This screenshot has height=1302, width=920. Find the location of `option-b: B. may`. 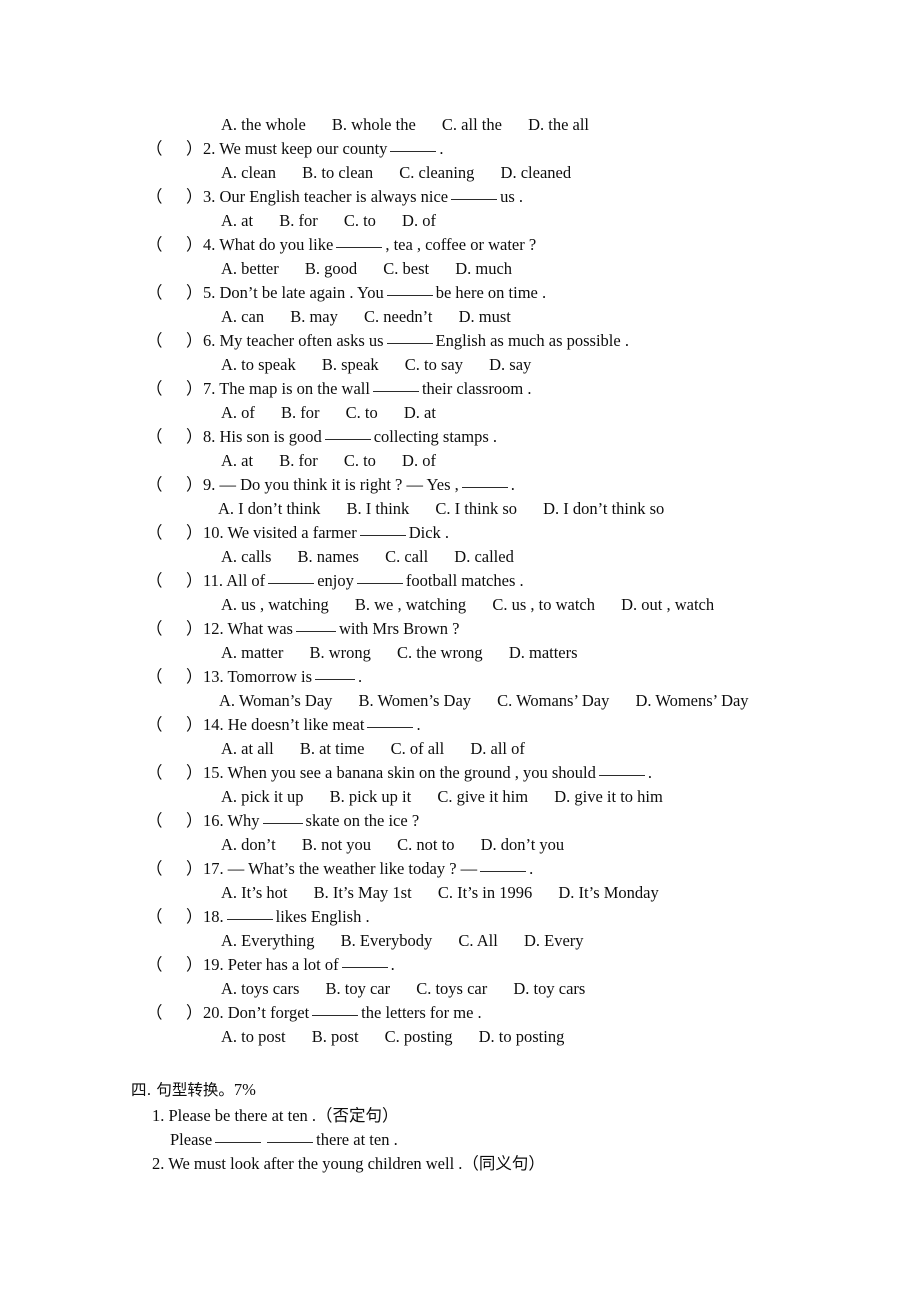

option-b: B. may is located at coordinates (314, 317).